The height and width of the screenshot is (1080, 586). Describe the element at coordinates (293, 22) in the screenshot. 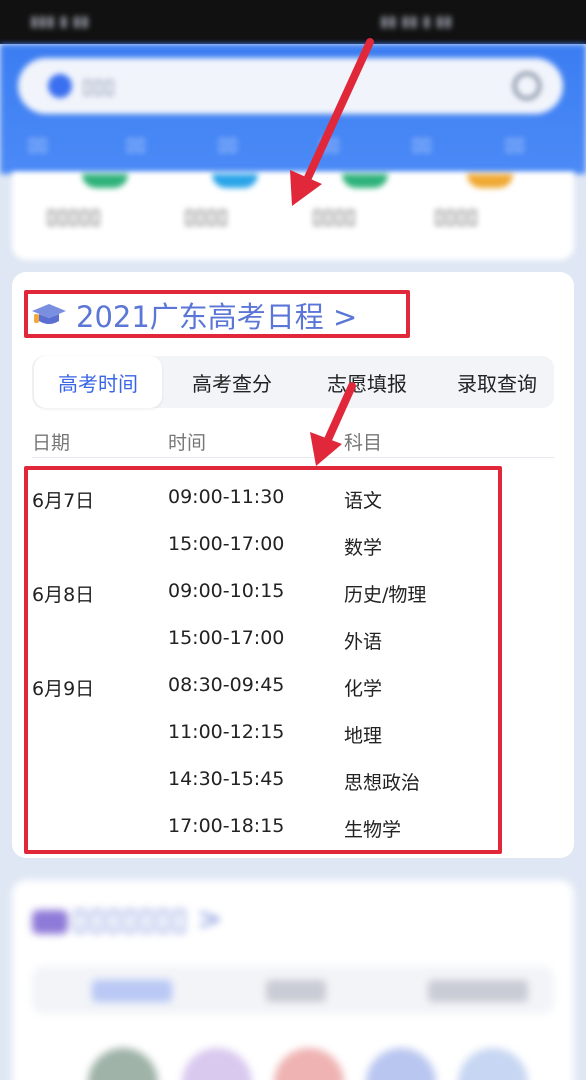

I see `status-bar: ▮▮▮ ▮ ▮▮ ▮▮ ▮▮ ▮ ▮▮` at that location.